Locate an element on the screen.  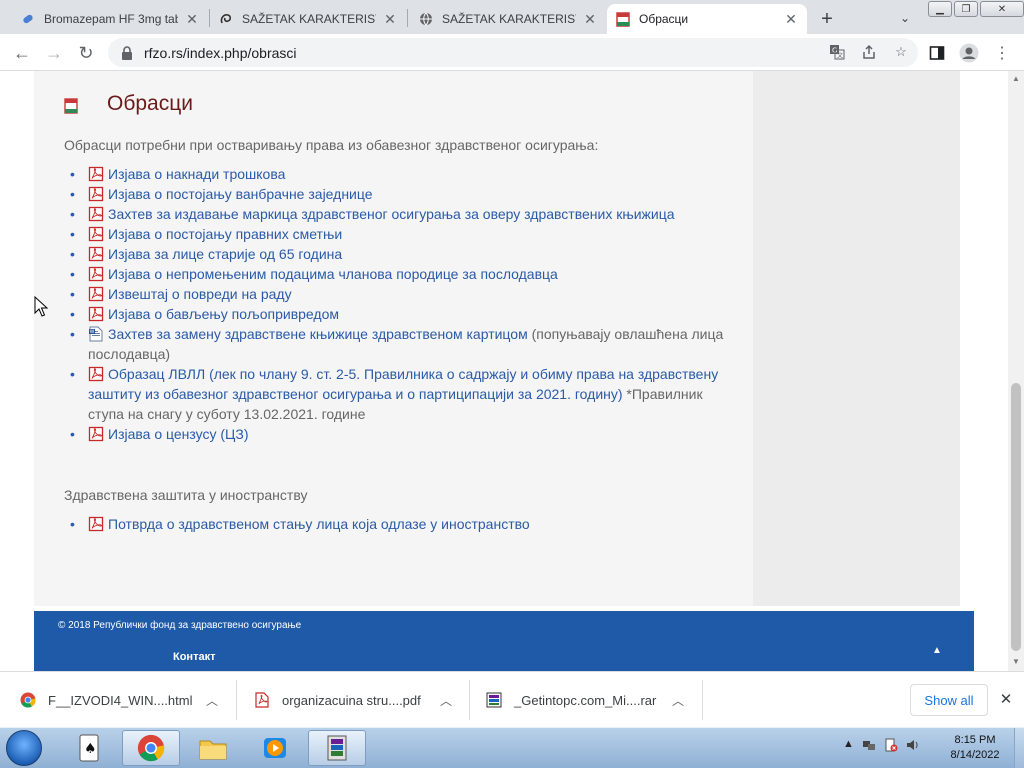
taskbar-solitaire: ♠ is located at coordinates (89, 748).